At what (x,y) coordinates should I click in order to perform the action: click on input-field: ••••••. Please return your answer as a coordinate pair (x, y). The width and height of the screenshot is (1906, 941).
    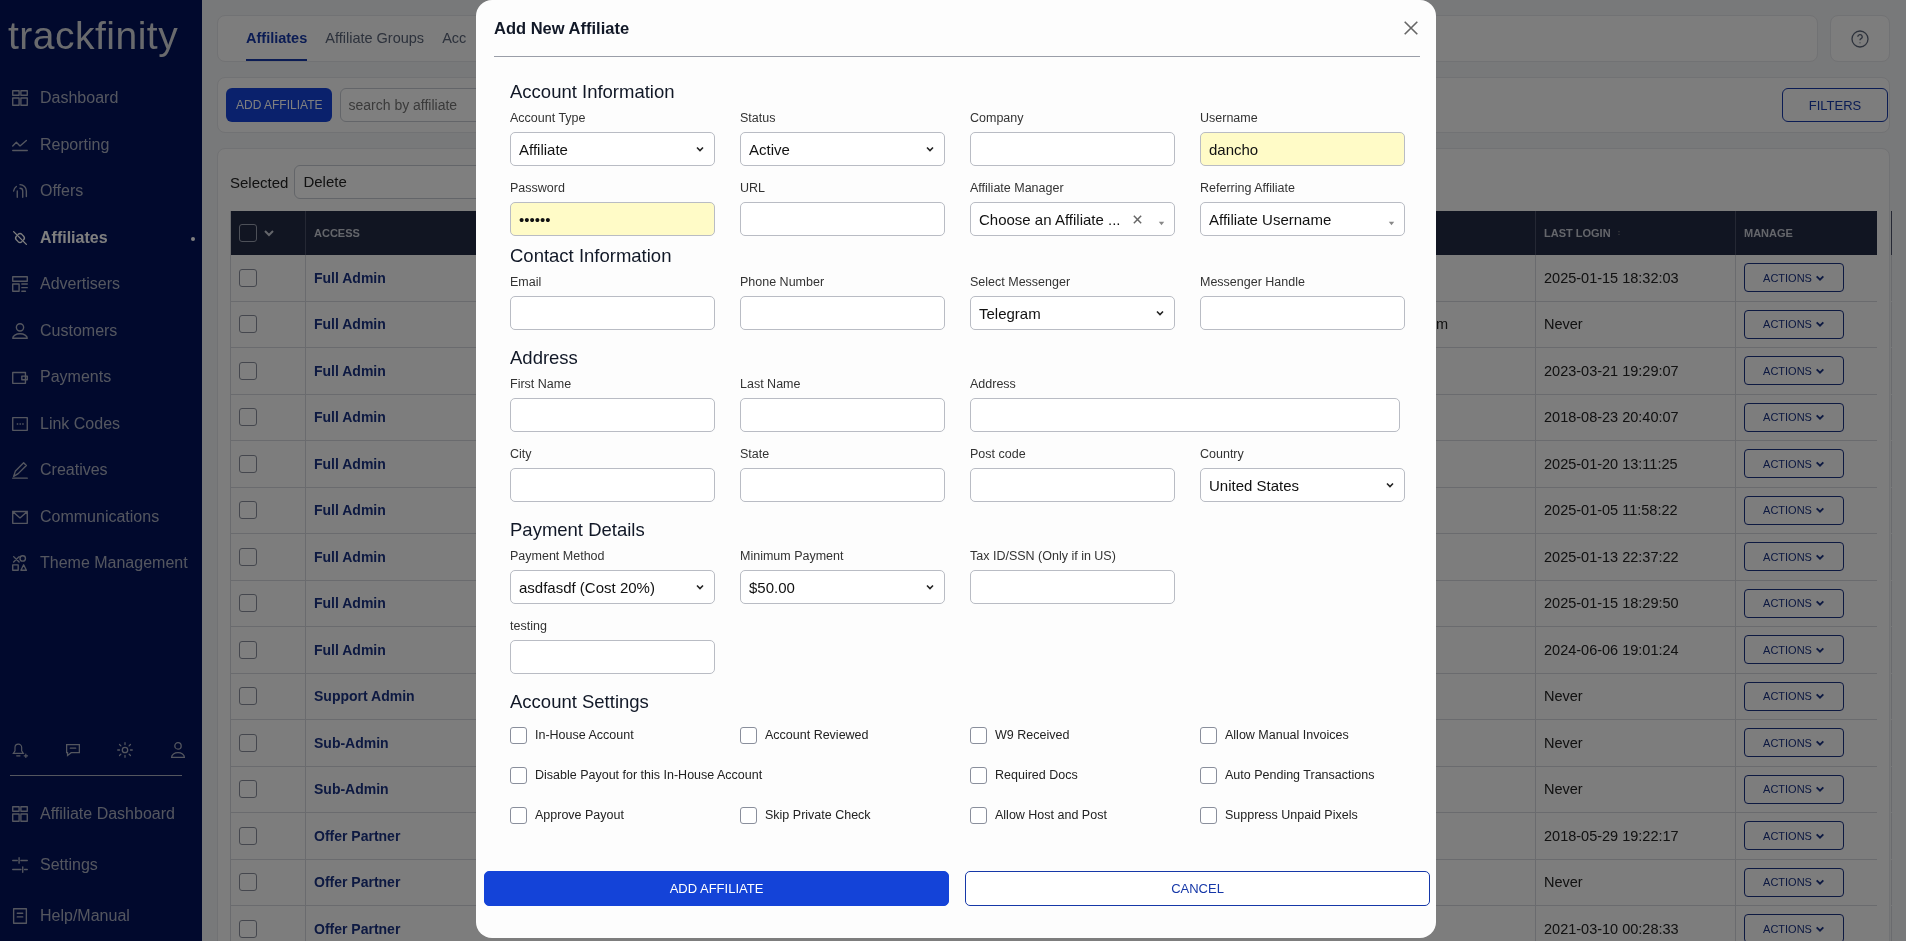
    Looking at the image, I should click on (612, 219).